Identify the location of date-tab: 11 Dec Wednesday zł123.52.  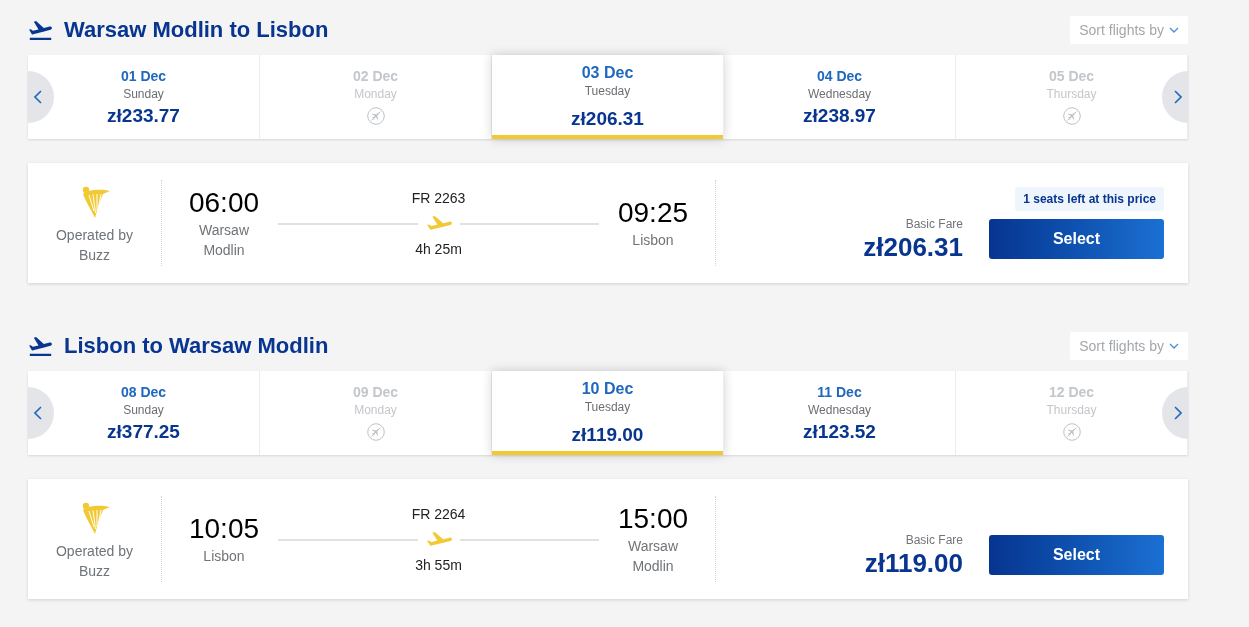
(840, 413).